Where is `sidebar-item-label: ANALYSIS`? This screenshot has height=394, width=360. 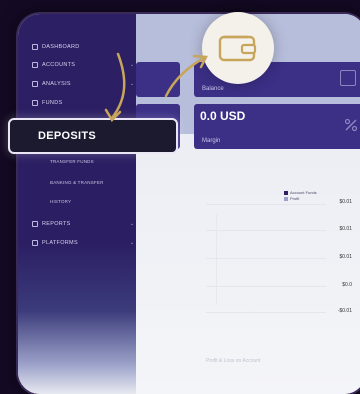 sidebar-item-label: ANALYSIS is located at coordinates (56, 84).